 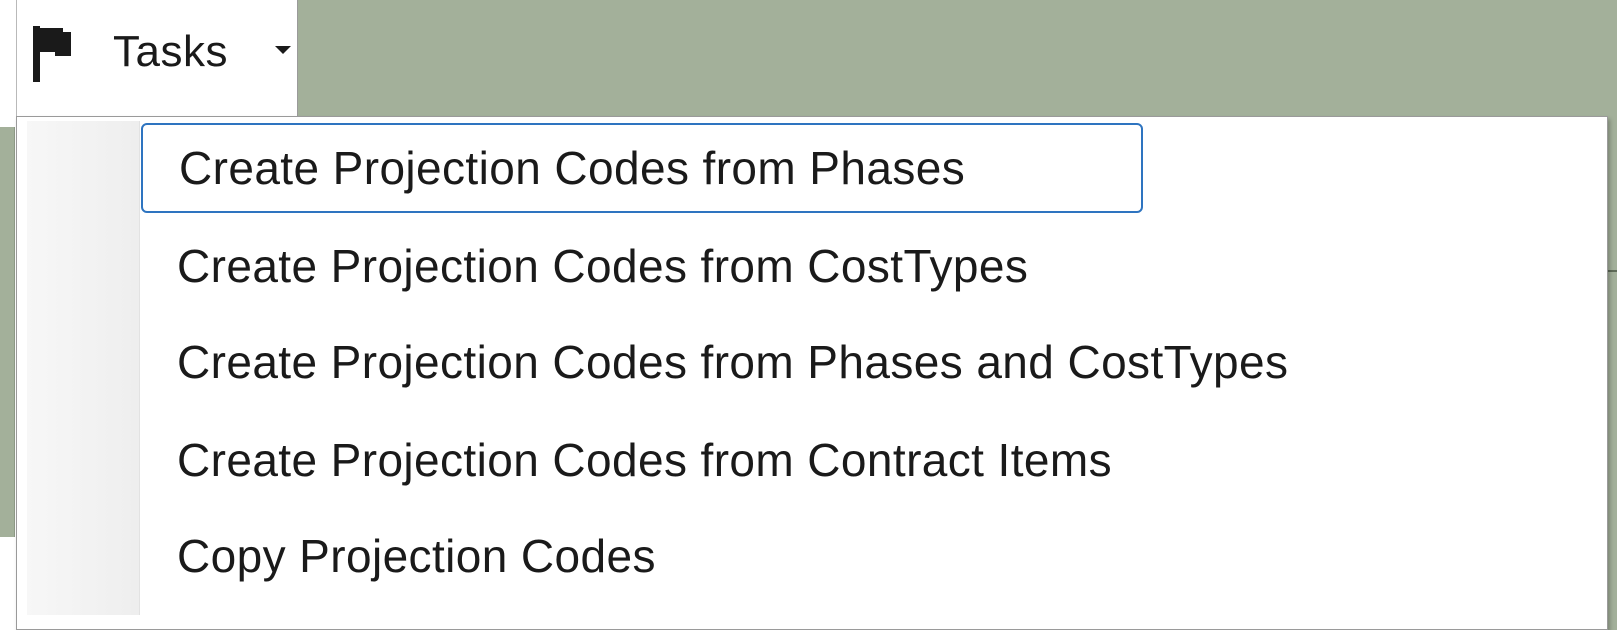 What do you see at coordinates (871, 556) in the screenshot?
I see `menu-item-copy-projection-codes: Copy Projection Codes` at bounding box center [871, 556].